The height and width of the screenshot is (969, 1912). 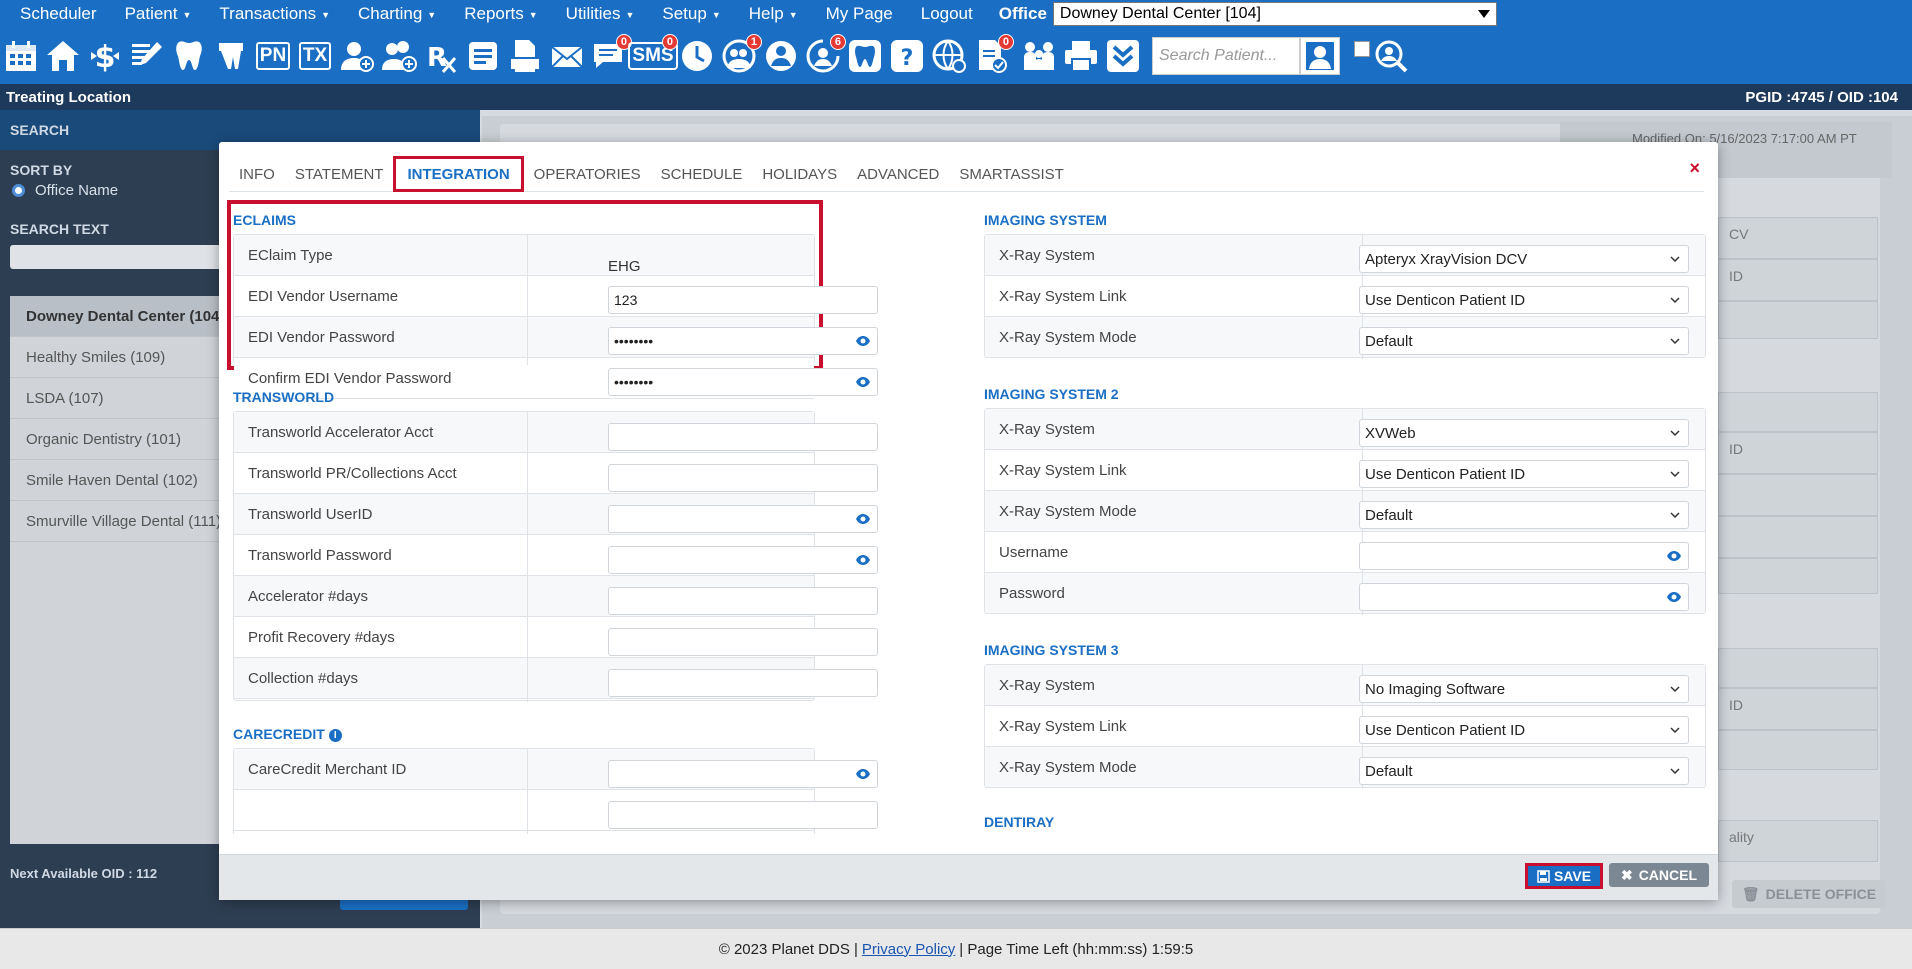 What do you see at coordinates (1524, 433) in the screenshot?
I see `xray-system-2-select: XVWeb` at bounding box center [1524, 433].